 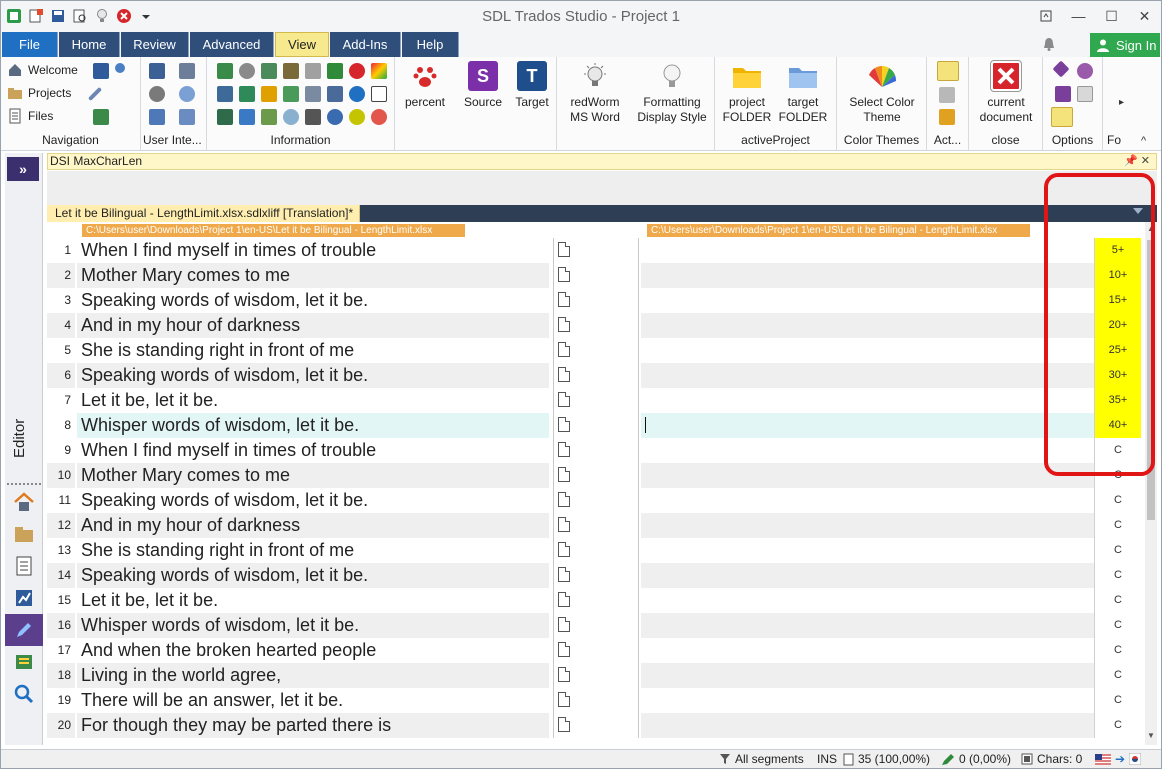 What do you see at coordinates (357, 71) in the screenshot?
I see `remove-icon` at bounding box center [357, 71].